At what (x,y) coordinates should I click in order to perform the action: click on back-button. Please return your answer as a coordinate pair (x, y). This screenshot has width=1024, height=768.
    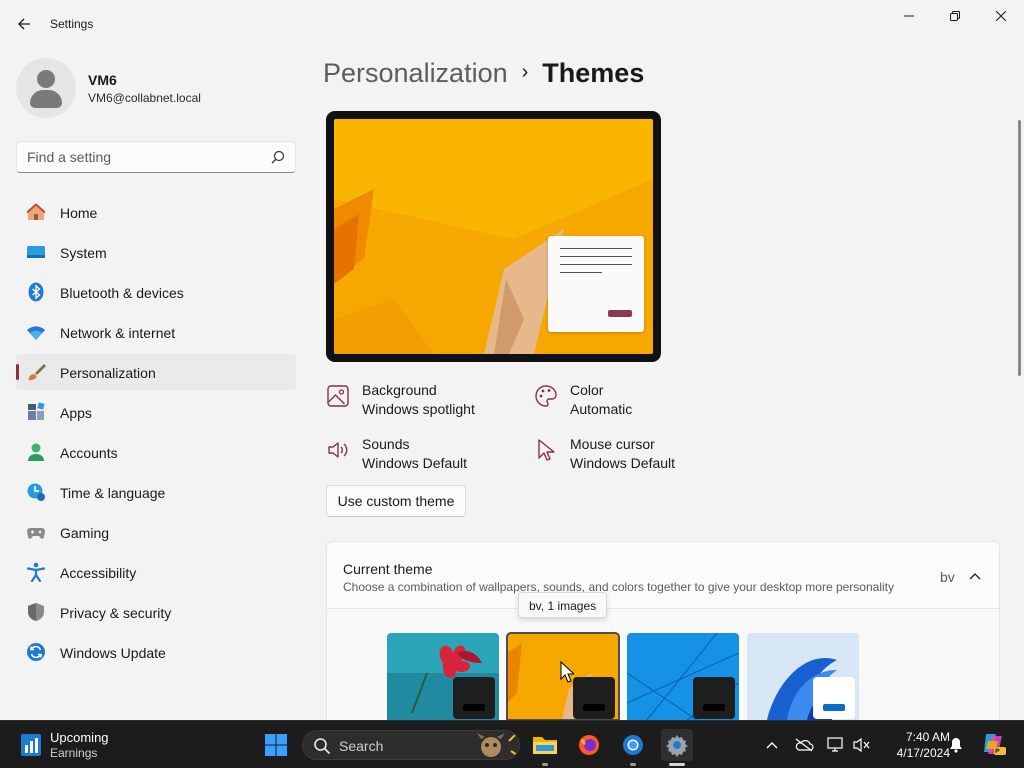
    Looking at the image, I should click on (24, 24).